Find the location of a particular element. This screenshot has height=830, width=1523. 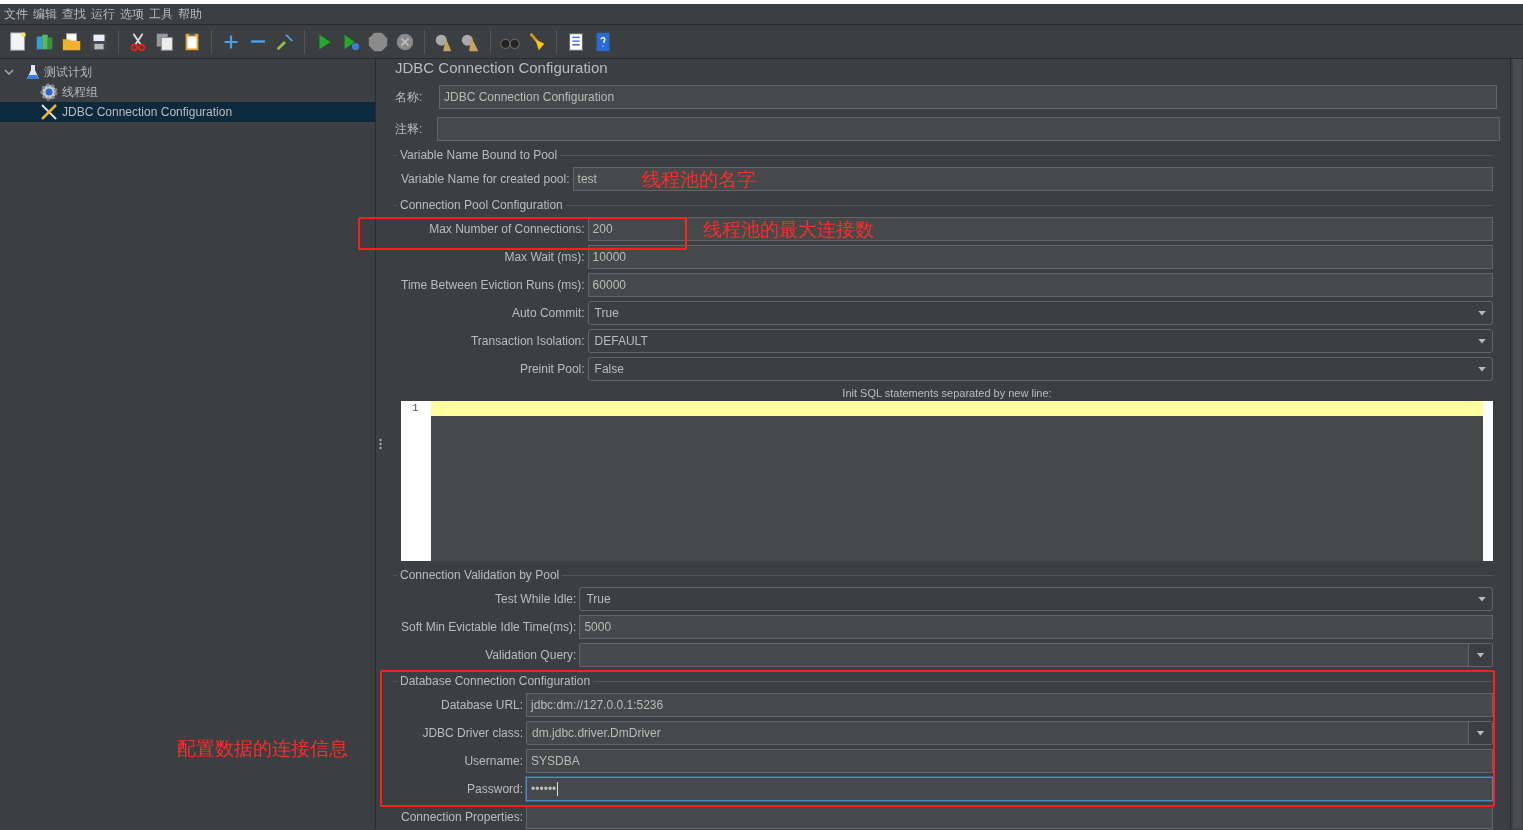

minus-icon is located at coordinates (258, 41).